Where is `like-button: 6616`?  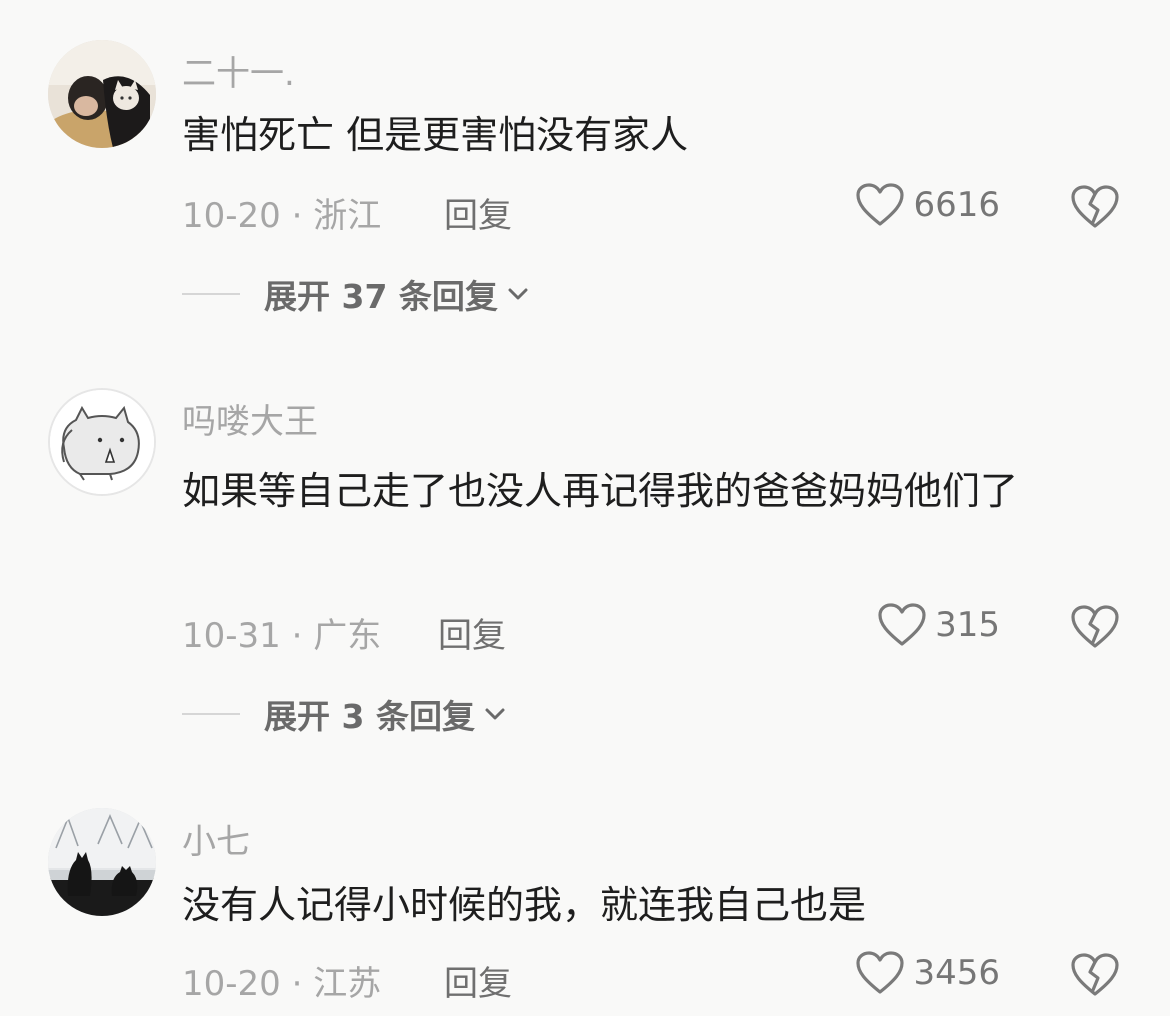
like-button: 6616 is located at coordinates (927, 205).